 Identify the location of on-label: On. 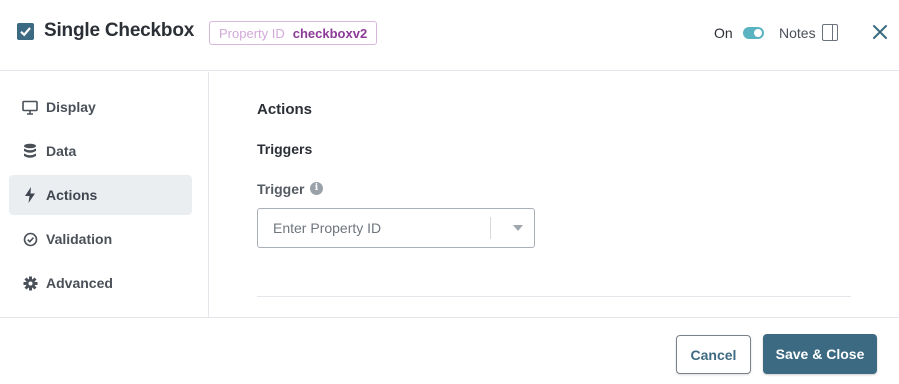
(723, 33).